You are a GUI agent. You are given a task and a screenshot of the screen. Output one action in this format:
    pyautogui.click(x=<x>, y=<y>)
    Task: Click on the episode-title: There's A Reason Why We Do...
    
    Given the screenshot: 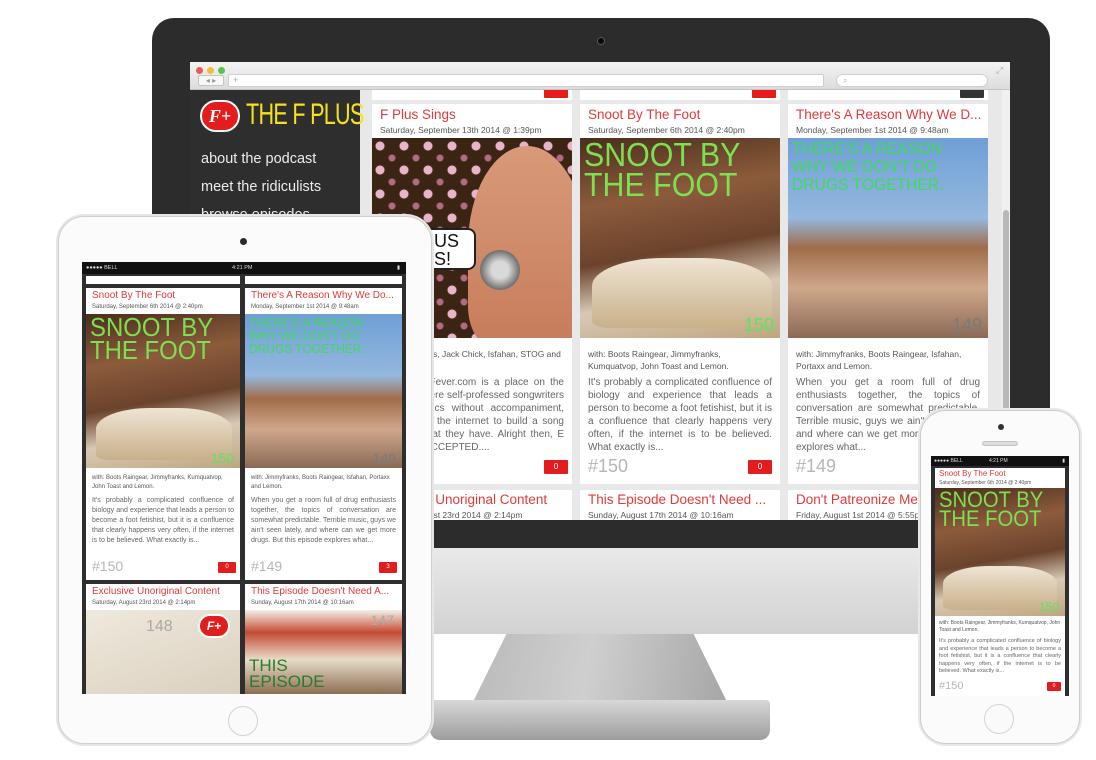 What is the action you would take?
    pyautogui.click(x=322, y=295)
    